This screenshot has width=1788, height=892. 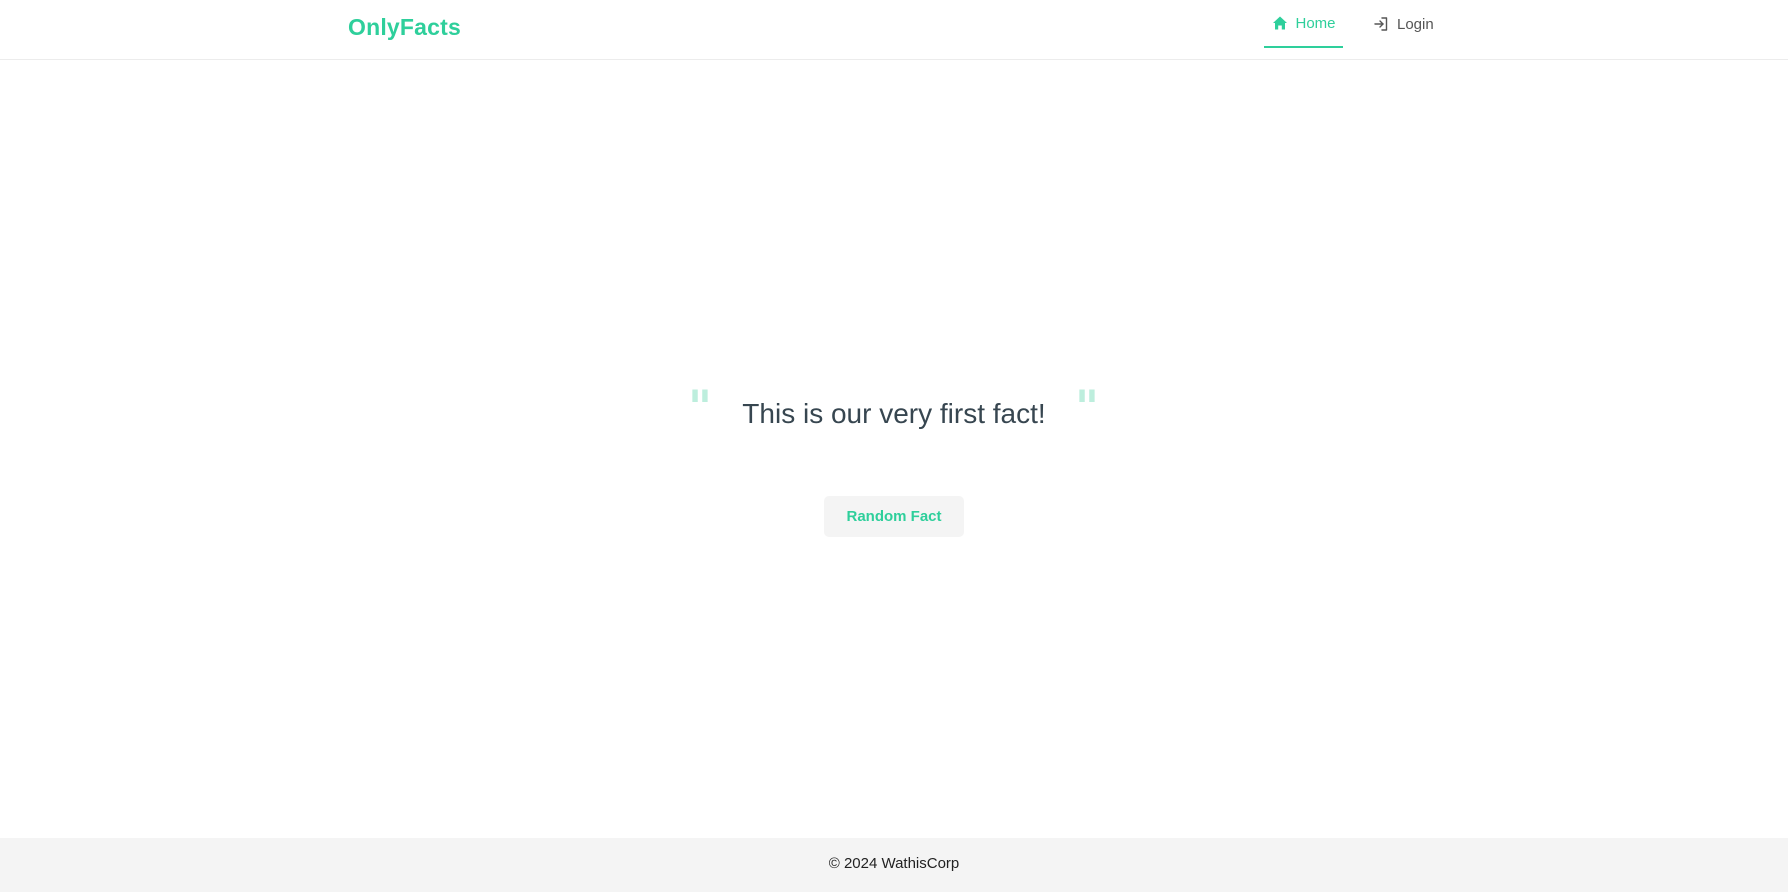 I want to click on main-nav: Home Login, so click(x=1353, y=30).